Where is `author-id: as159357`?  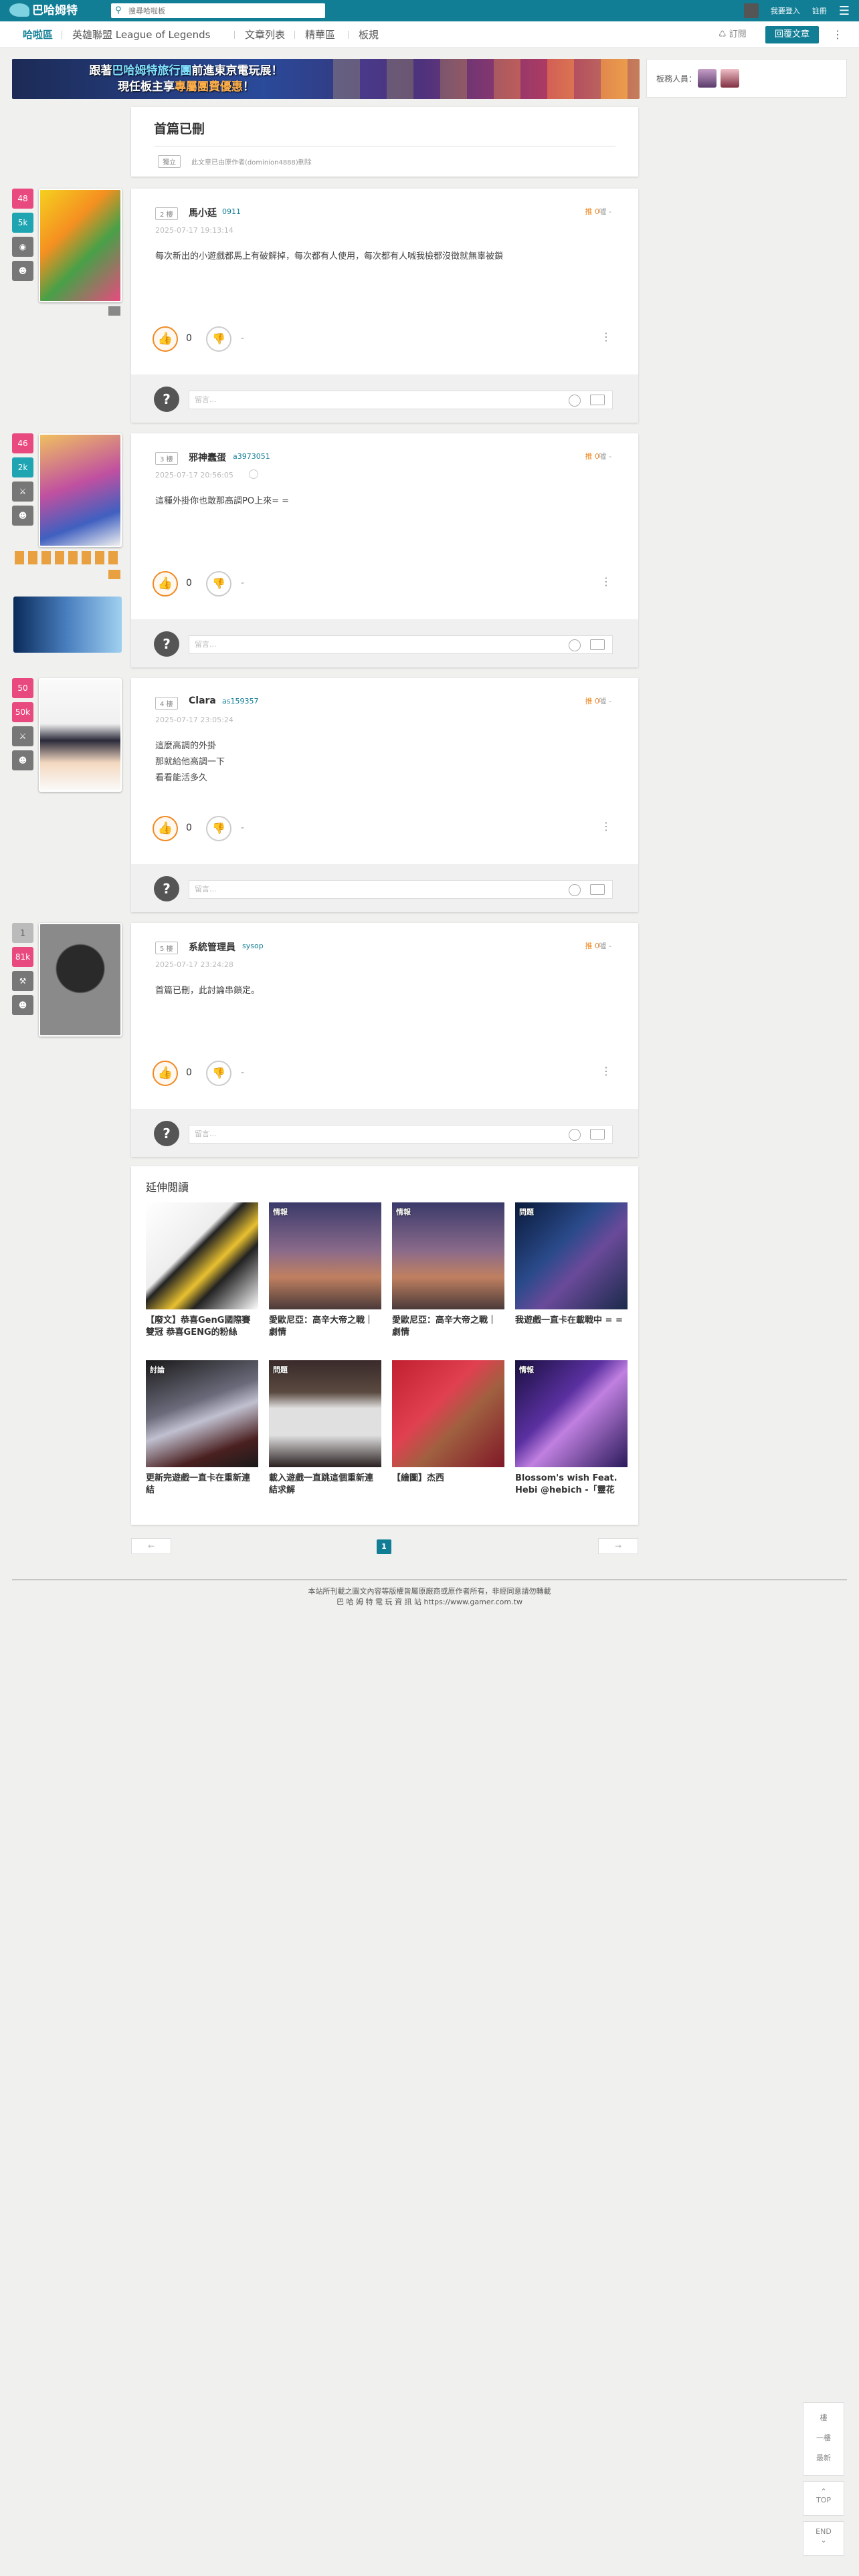
author-id: as159357 is located at coordinates (240, 701).